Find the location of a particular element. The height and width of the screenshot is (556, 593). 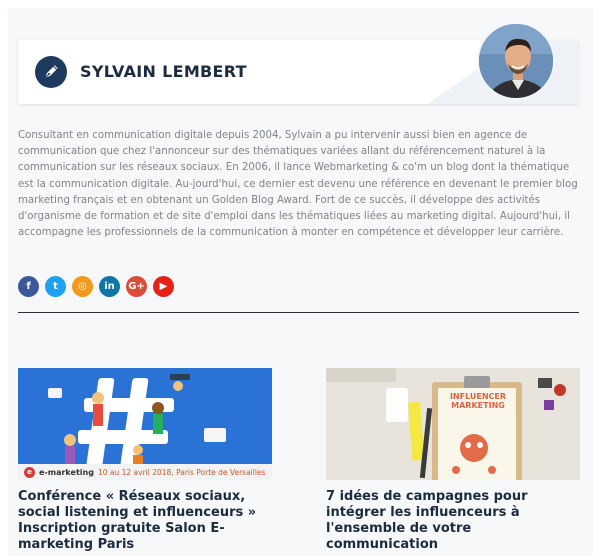

rss-icon: ◎ is located at coordinates (82, 286).